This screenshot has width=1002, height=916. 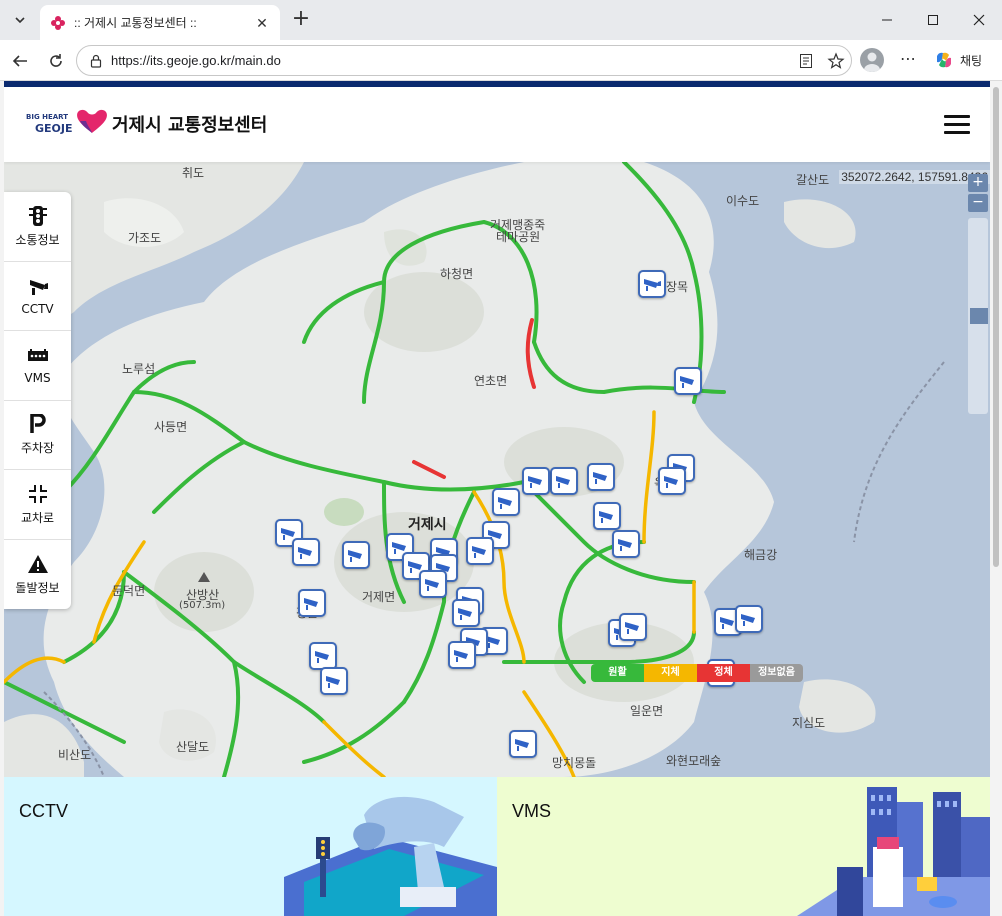 I want to click on sidebar-item-cctv: CCTV, so click(x=37, y=296).